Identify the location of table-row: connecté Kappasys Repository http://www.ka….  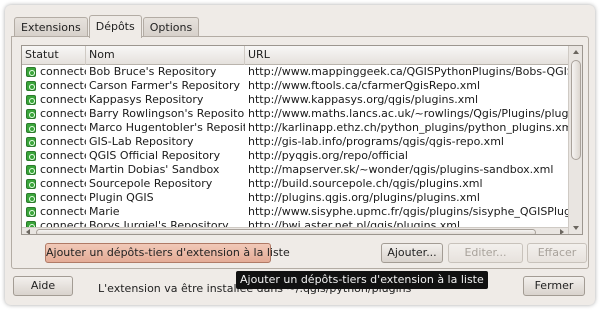
(295, 100).